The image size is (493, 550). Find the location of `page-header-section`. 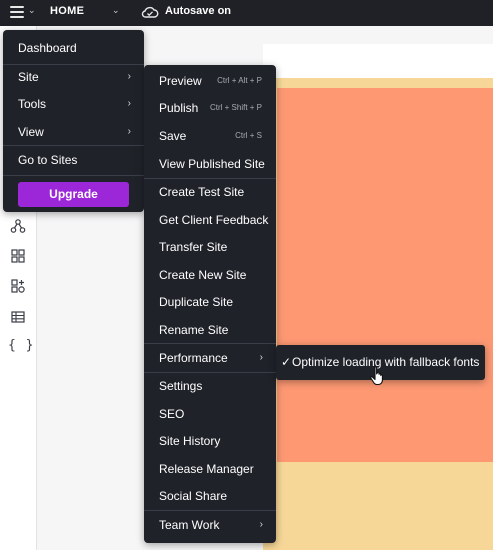

page-header-section is located at coordinates (378, 61).